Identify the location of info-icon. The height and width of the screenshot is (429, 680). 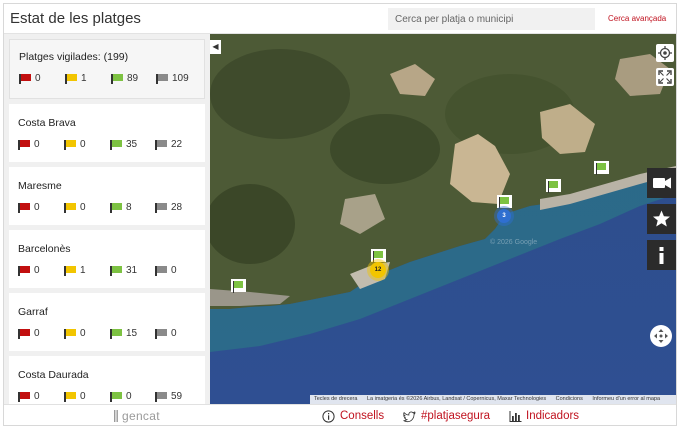
(661, 255).